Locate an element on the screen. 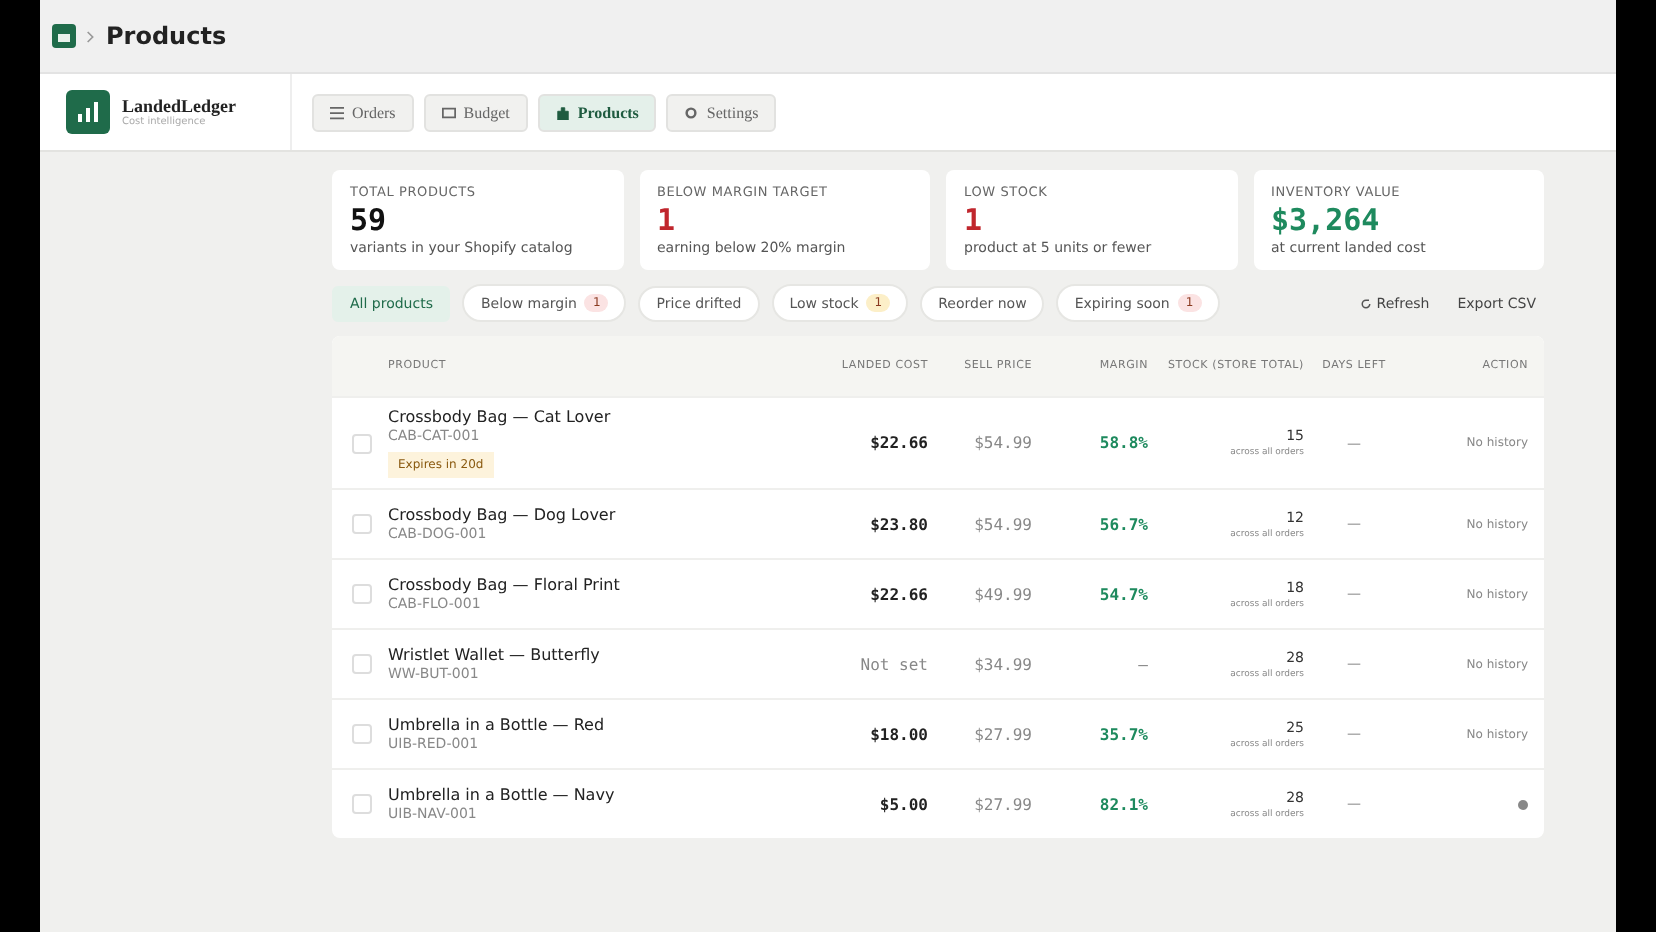 Image resolution: width=1656 pixels, height=932 pixels. margin-value: 58.8% is located at coordinates (1122, 443).